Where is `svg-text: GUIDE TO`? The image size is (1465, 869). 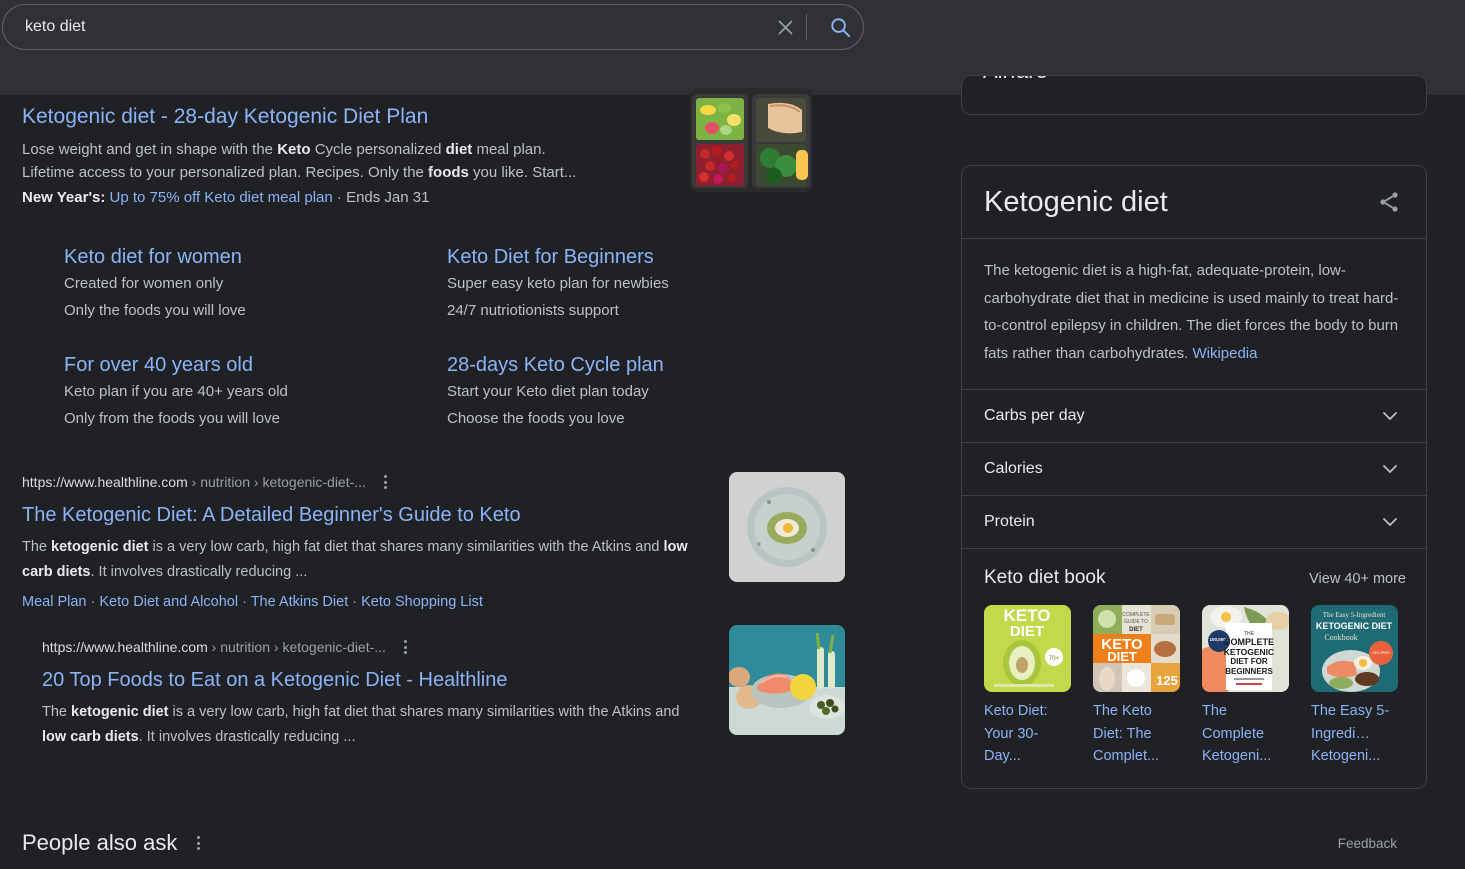
svg-text: GUIDE TO is located at coordinates (1136, 622).